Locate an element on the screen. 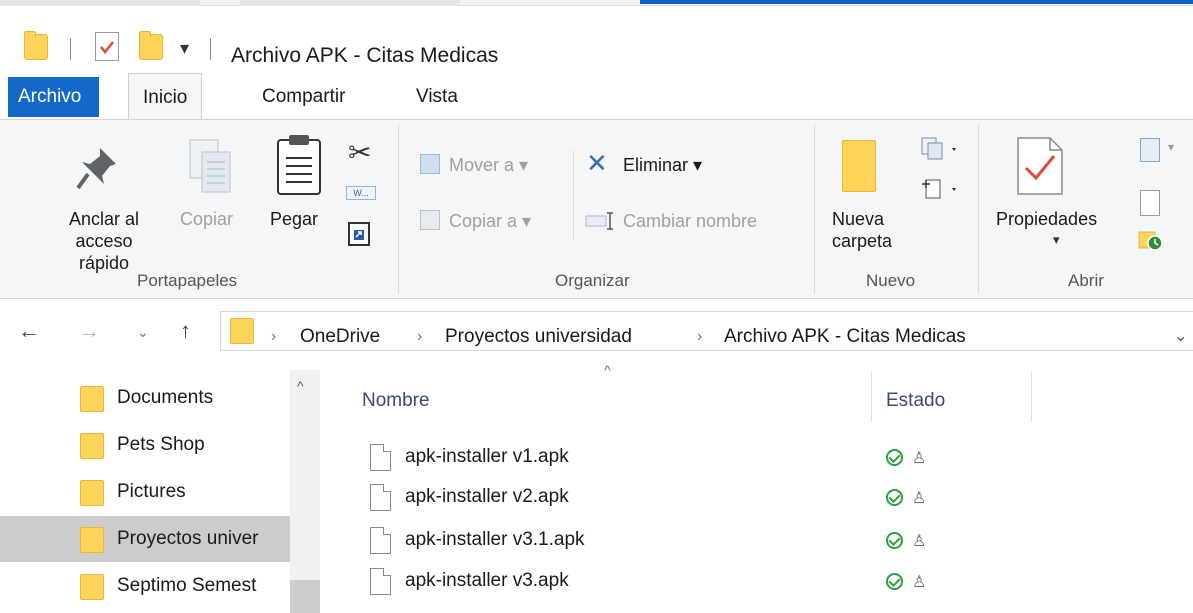 This screenshot has height=613, width=1193. move-to-icon is located at coordinates (430, 164).